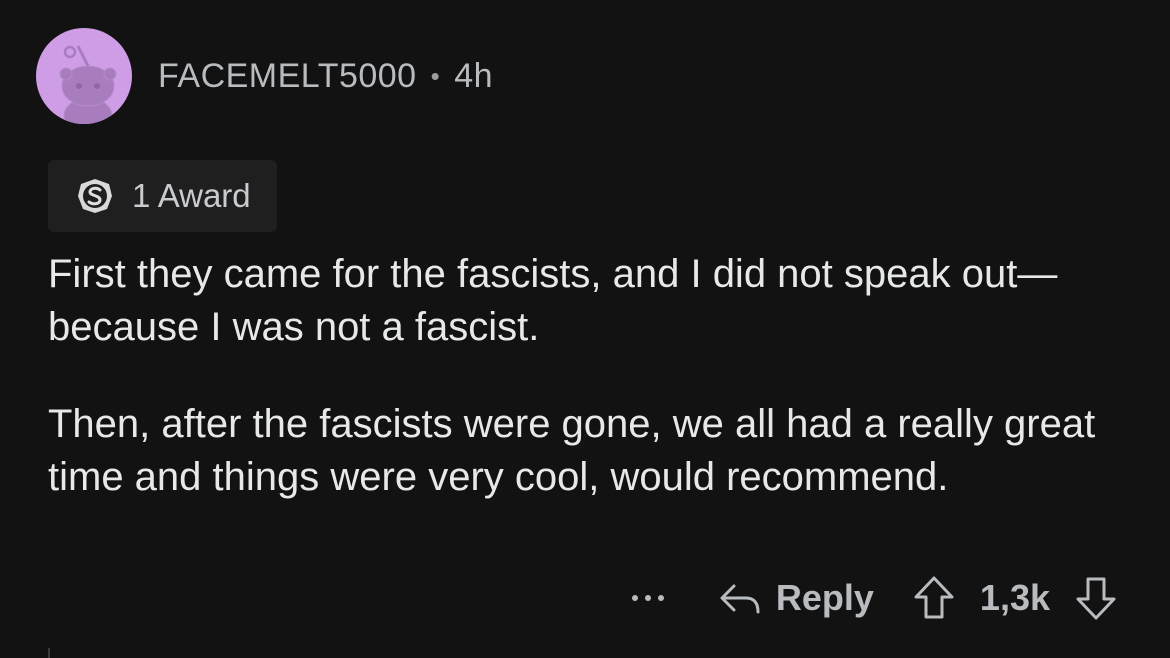  What do you see at coordinates (191, 195) in the screenshot?
I see `award-label: 1 Award` at bounding box center [191, 195].